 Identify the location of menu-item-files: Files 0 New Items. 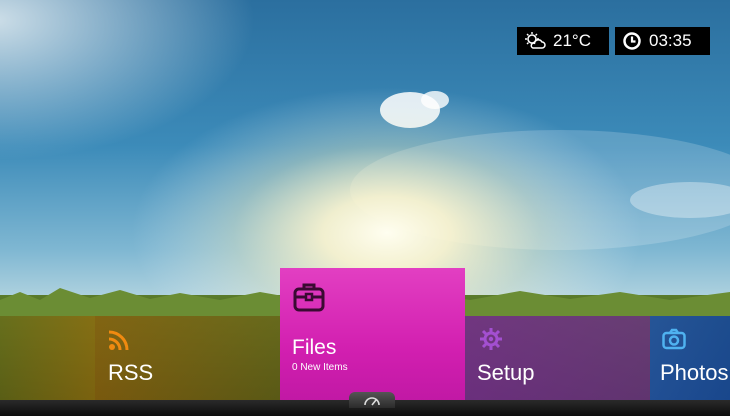
(372, 336).